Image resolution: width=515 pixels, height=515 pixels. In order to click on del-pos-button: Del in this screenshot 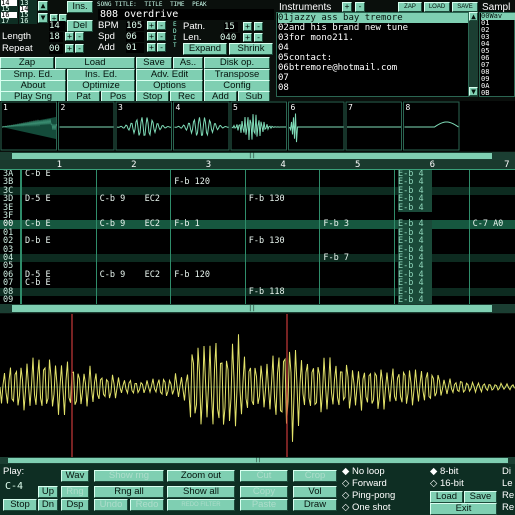, I will do `click(80, 26)`.